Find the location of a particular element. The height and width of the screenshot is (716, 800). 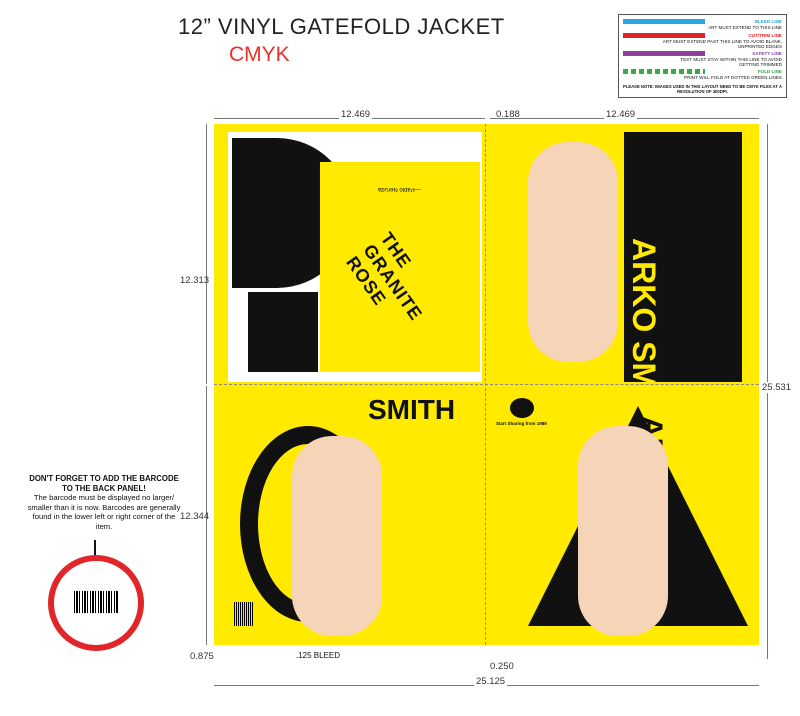

bleed-label: .125 BLEED is located at coordinates (318, 655).